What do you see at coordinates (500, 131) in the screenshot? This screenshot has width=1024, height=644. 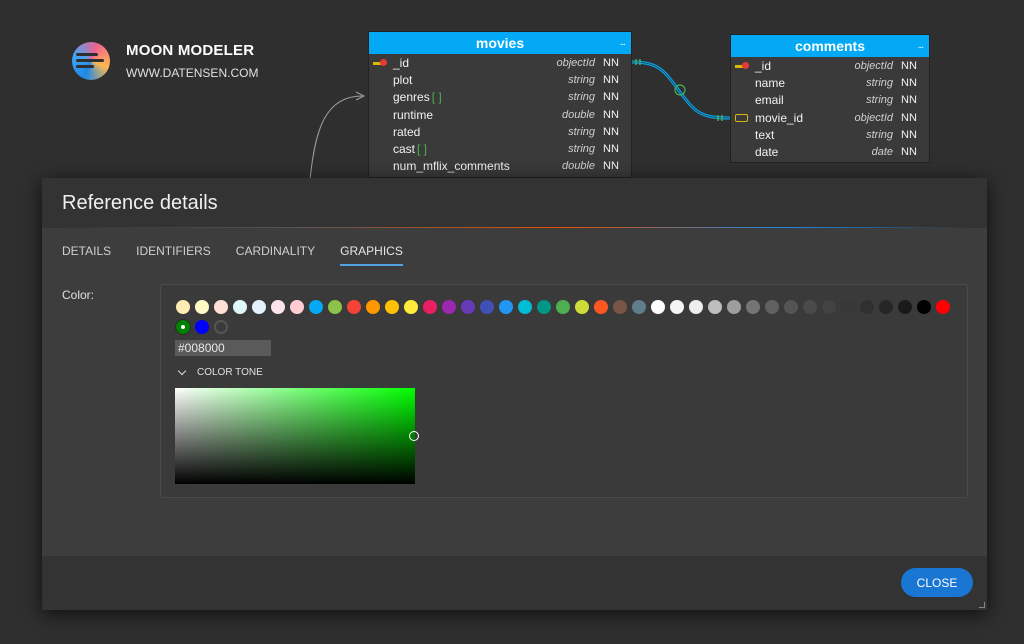 I see `field-row-rated: rated string NN` at bounding box center [500, 131].